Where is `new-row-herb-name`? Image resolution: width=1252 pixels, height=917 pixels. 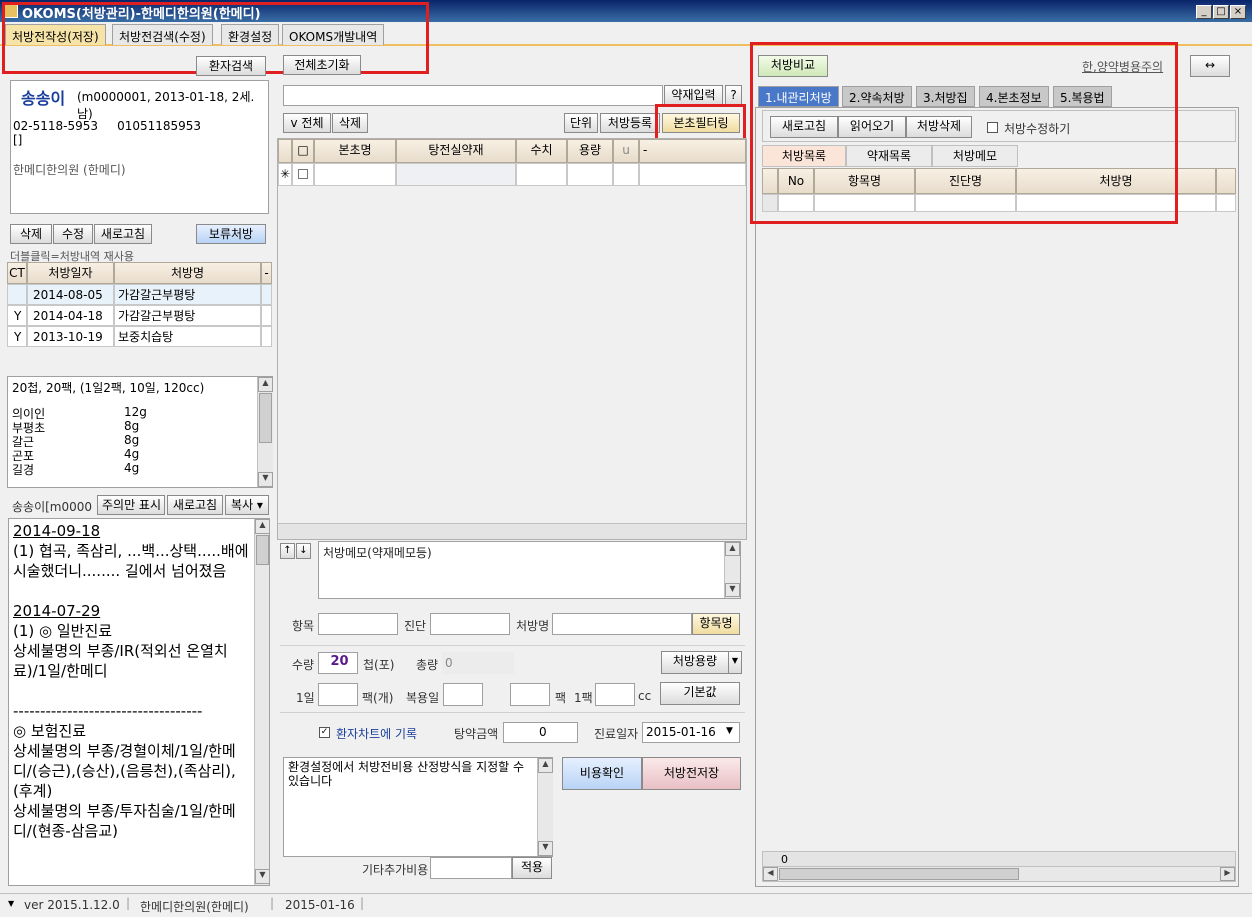 new-row-herb-name is located at coordinates (355, 174).